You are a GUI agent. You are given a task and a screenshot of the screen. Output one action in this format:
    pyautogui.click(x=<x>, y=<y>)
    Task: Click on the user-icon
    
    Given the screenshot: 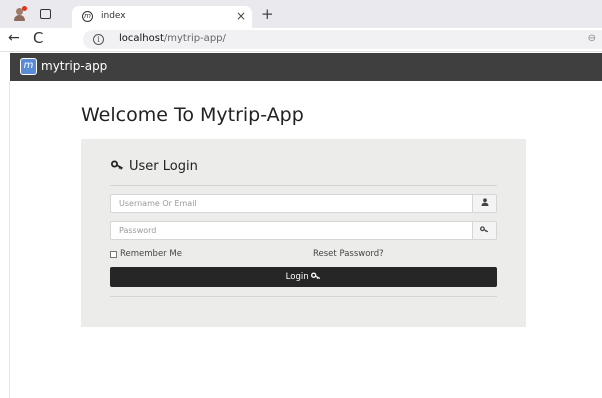 What is the action you would take?
    pyautogui.click(x=484, y=203)
    